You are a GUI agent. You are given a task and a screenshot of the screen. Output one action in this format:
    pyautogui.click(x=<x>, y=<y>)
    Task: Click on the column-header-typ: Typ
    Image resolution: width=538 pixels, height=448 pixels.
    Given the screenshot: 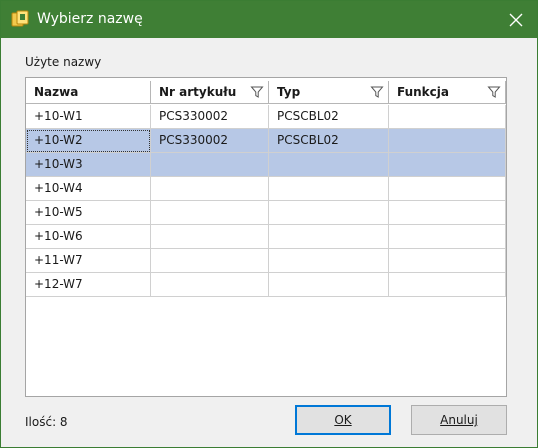 What is the action you would take?
    pyautogui.click(x=329, y=92)
    